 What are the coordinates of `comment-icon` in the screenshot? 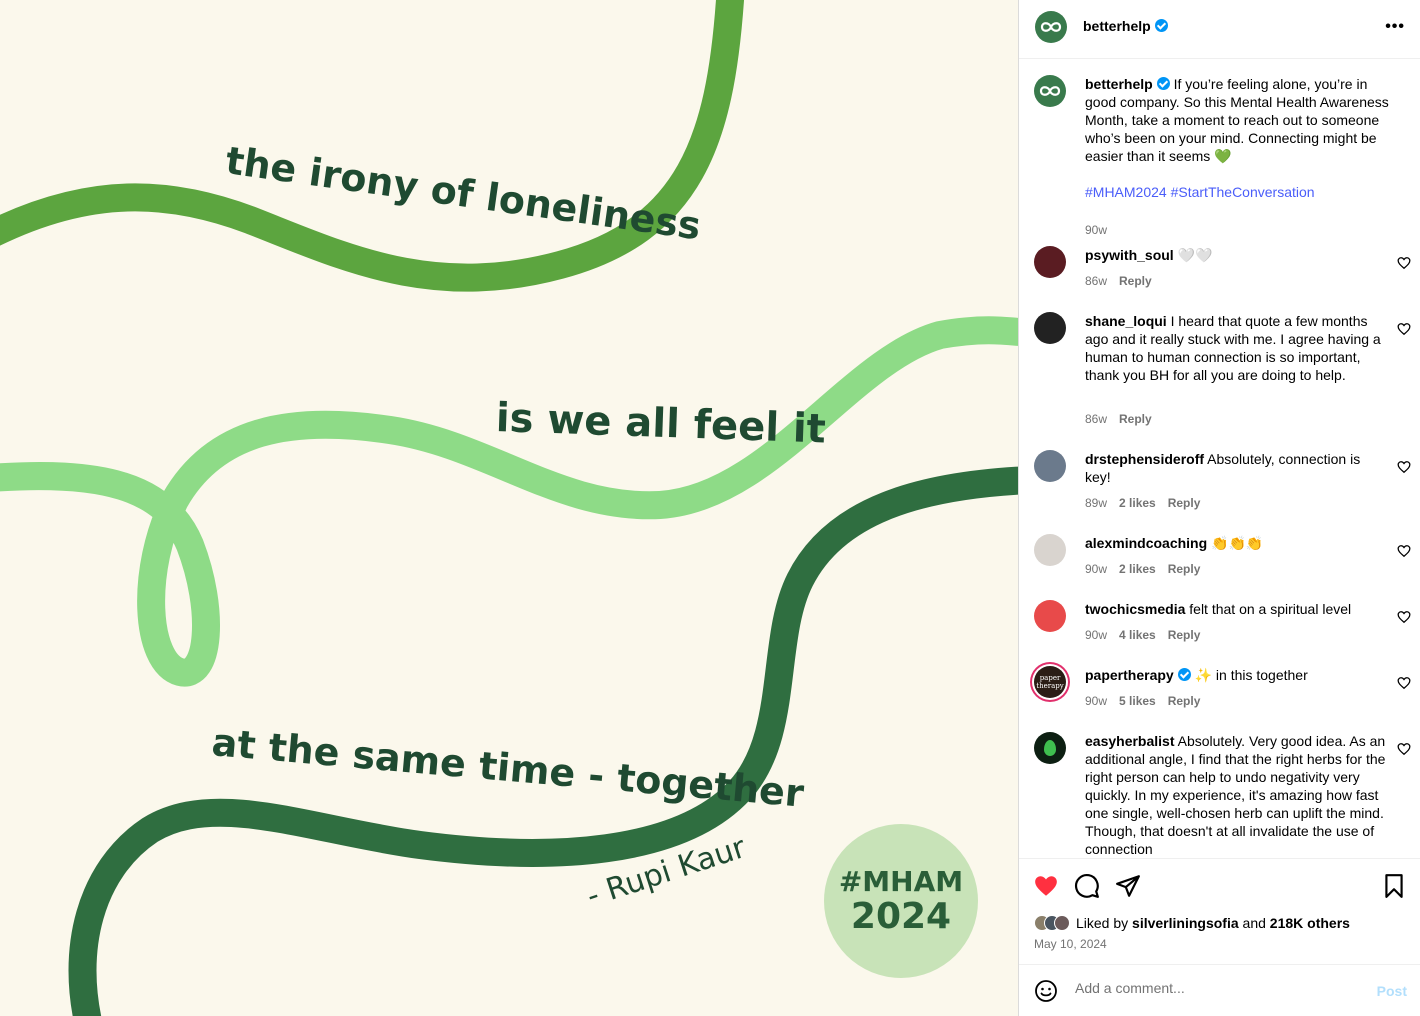 It's located at (1087, 886).